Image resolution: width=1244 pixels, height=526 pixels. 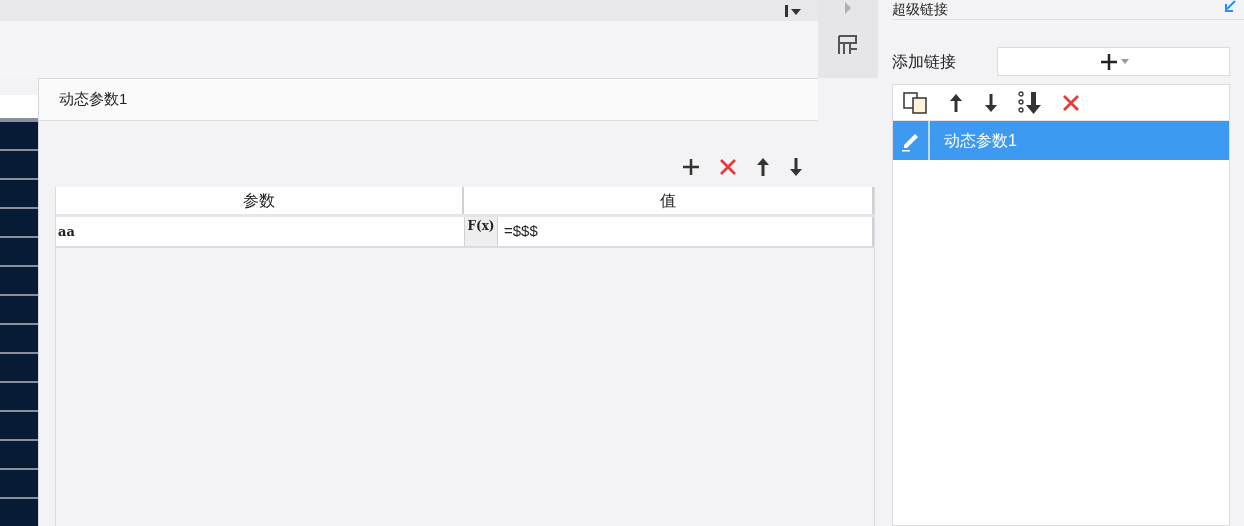 I want to click on add-icon, so click(x=691, y=167).